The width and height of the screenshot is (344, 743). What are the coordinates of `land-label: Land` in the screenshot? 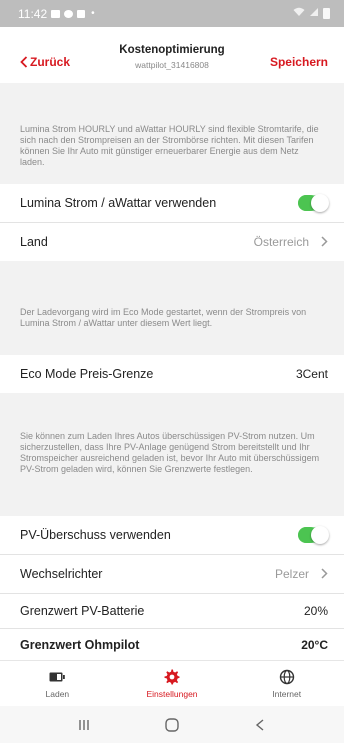 It's located at (34, 242).